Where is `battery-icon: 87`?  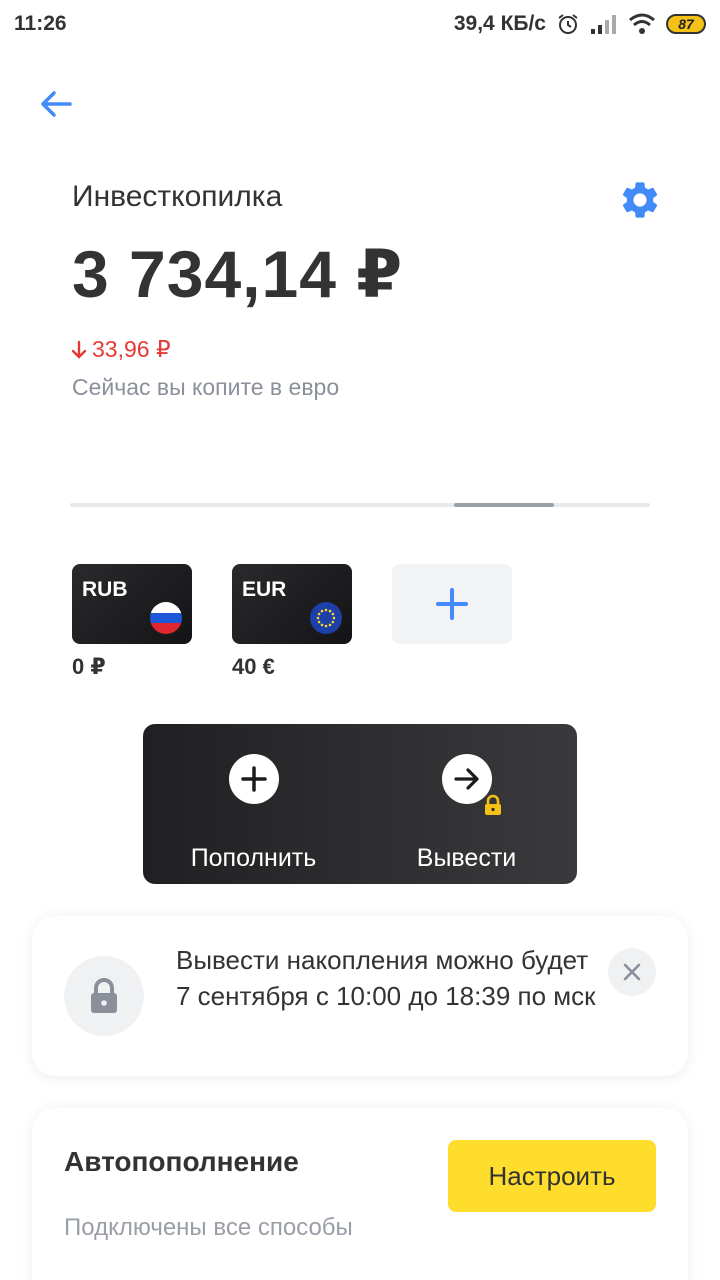
battery-icon: 87 is located at coordinates (686, 24).